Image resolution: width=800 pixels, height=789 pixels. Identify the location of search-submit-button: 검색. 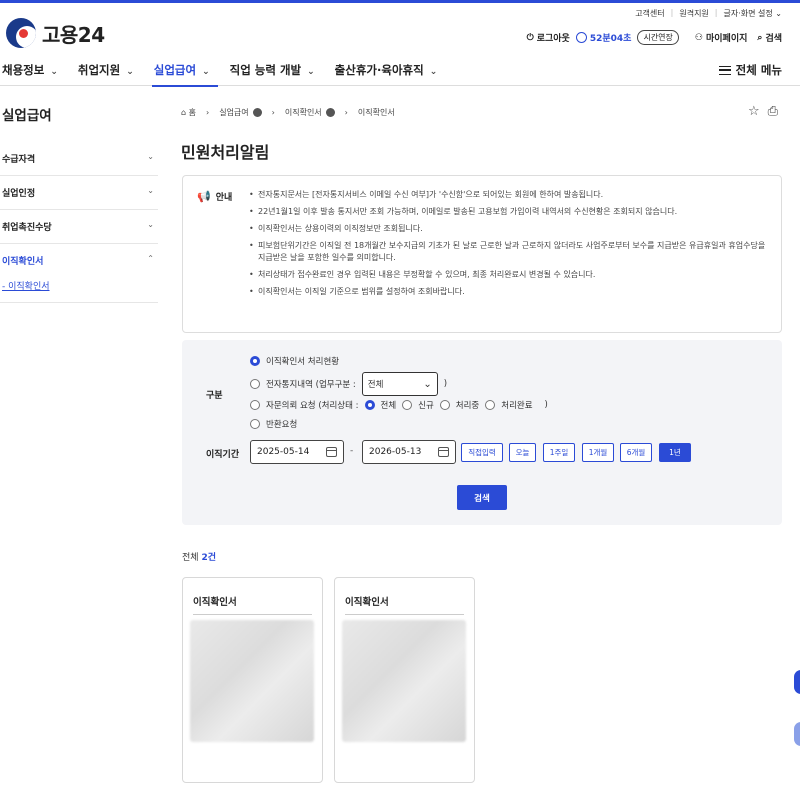
(482, 497).